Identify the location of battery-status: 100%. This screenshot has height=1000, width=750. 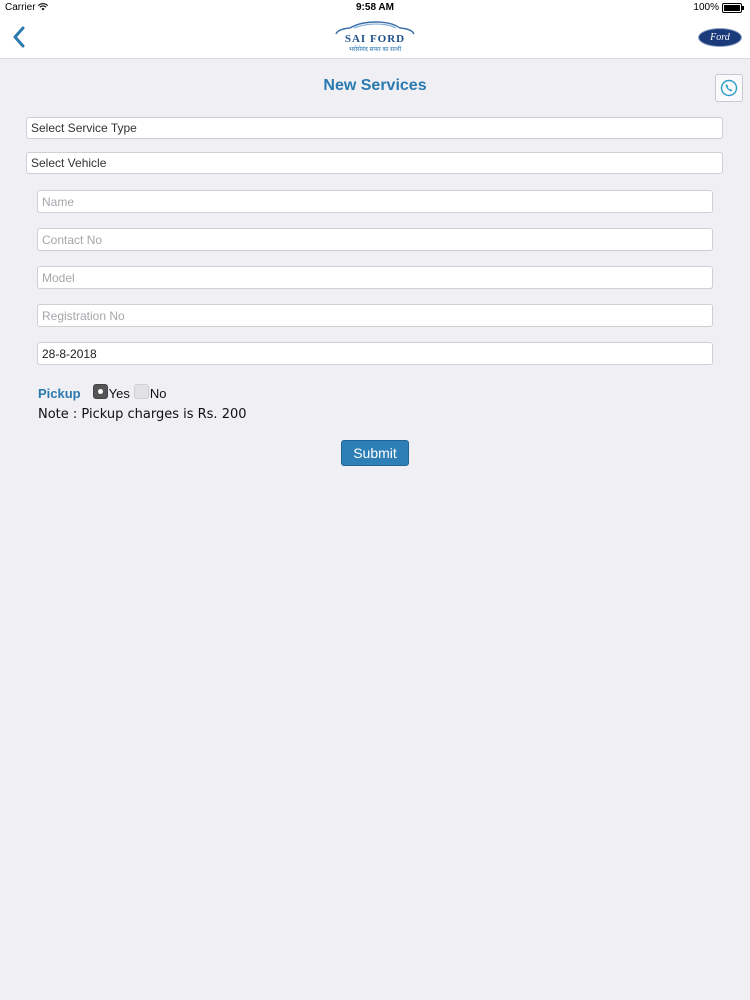
(718, 7).